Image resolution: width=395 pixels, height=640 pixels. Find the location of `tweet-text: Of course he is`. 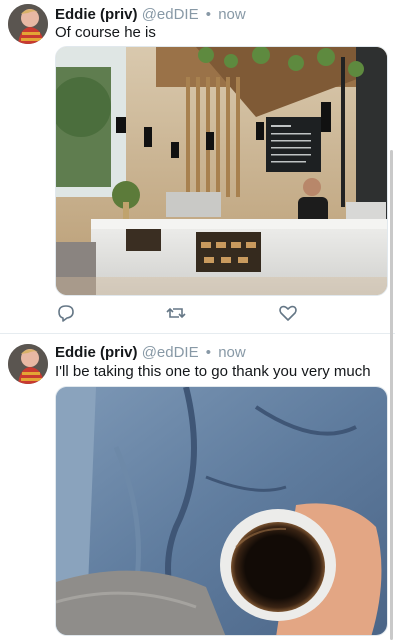

tweet-text: Of course he is is located at coordinates (105, 32).